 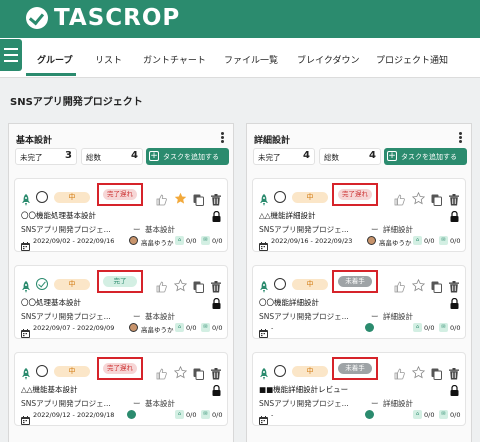 What do you see at coordinates (49, 389) in the screenshot?
I see `task-name: △△機能基本設計` at bounding box center [49, 389].